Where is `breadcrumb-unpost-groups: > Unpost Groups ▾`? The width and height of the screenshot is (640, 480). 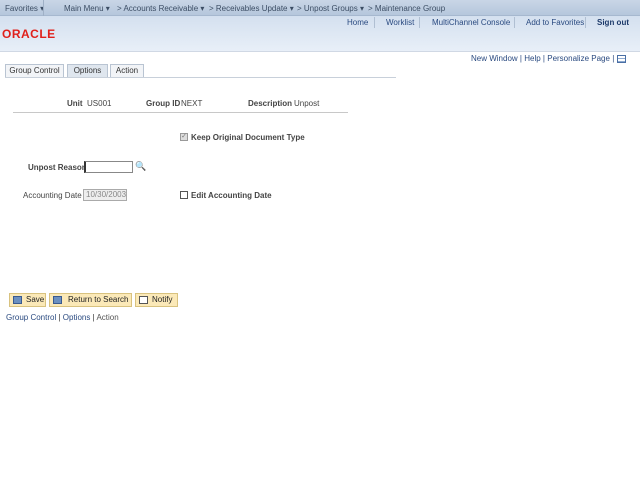 breadcrumb-unpost-groups: > Unpost Groups ▾ is located at coordinates (330, 8).